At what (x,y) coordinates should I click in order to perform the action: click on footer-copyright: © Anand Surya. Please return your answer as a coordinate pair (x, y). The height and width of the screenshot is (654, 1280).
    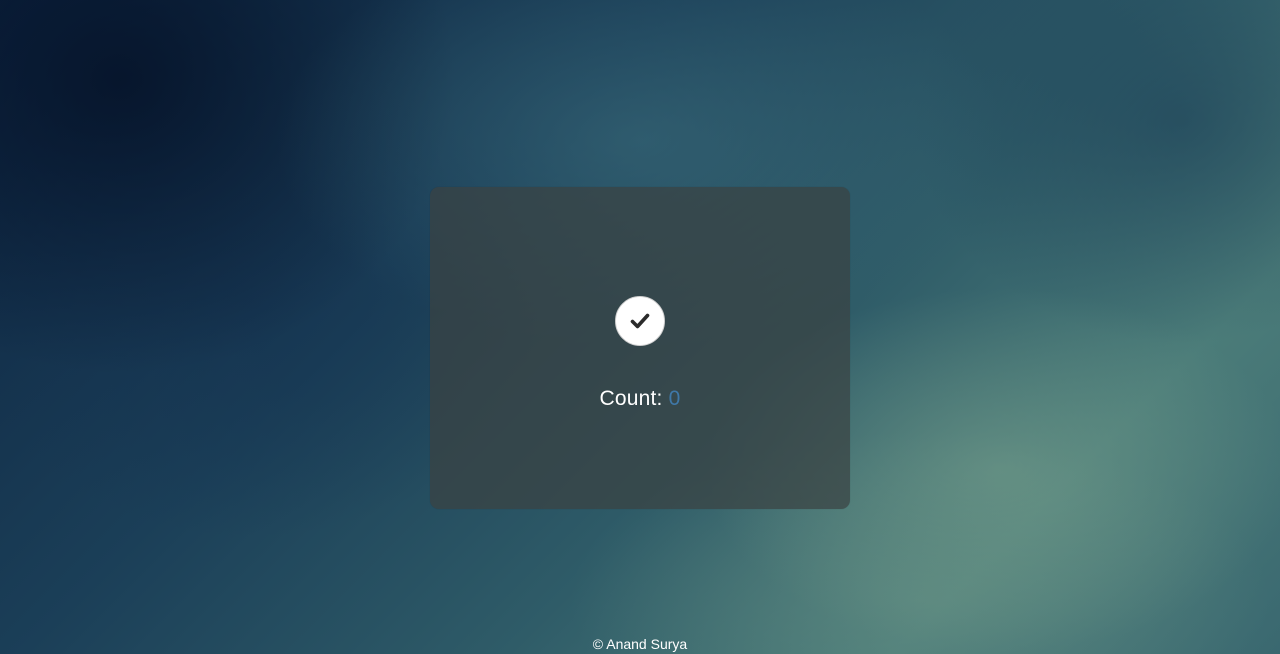
    Looking at the image, I should click on (640, 644).